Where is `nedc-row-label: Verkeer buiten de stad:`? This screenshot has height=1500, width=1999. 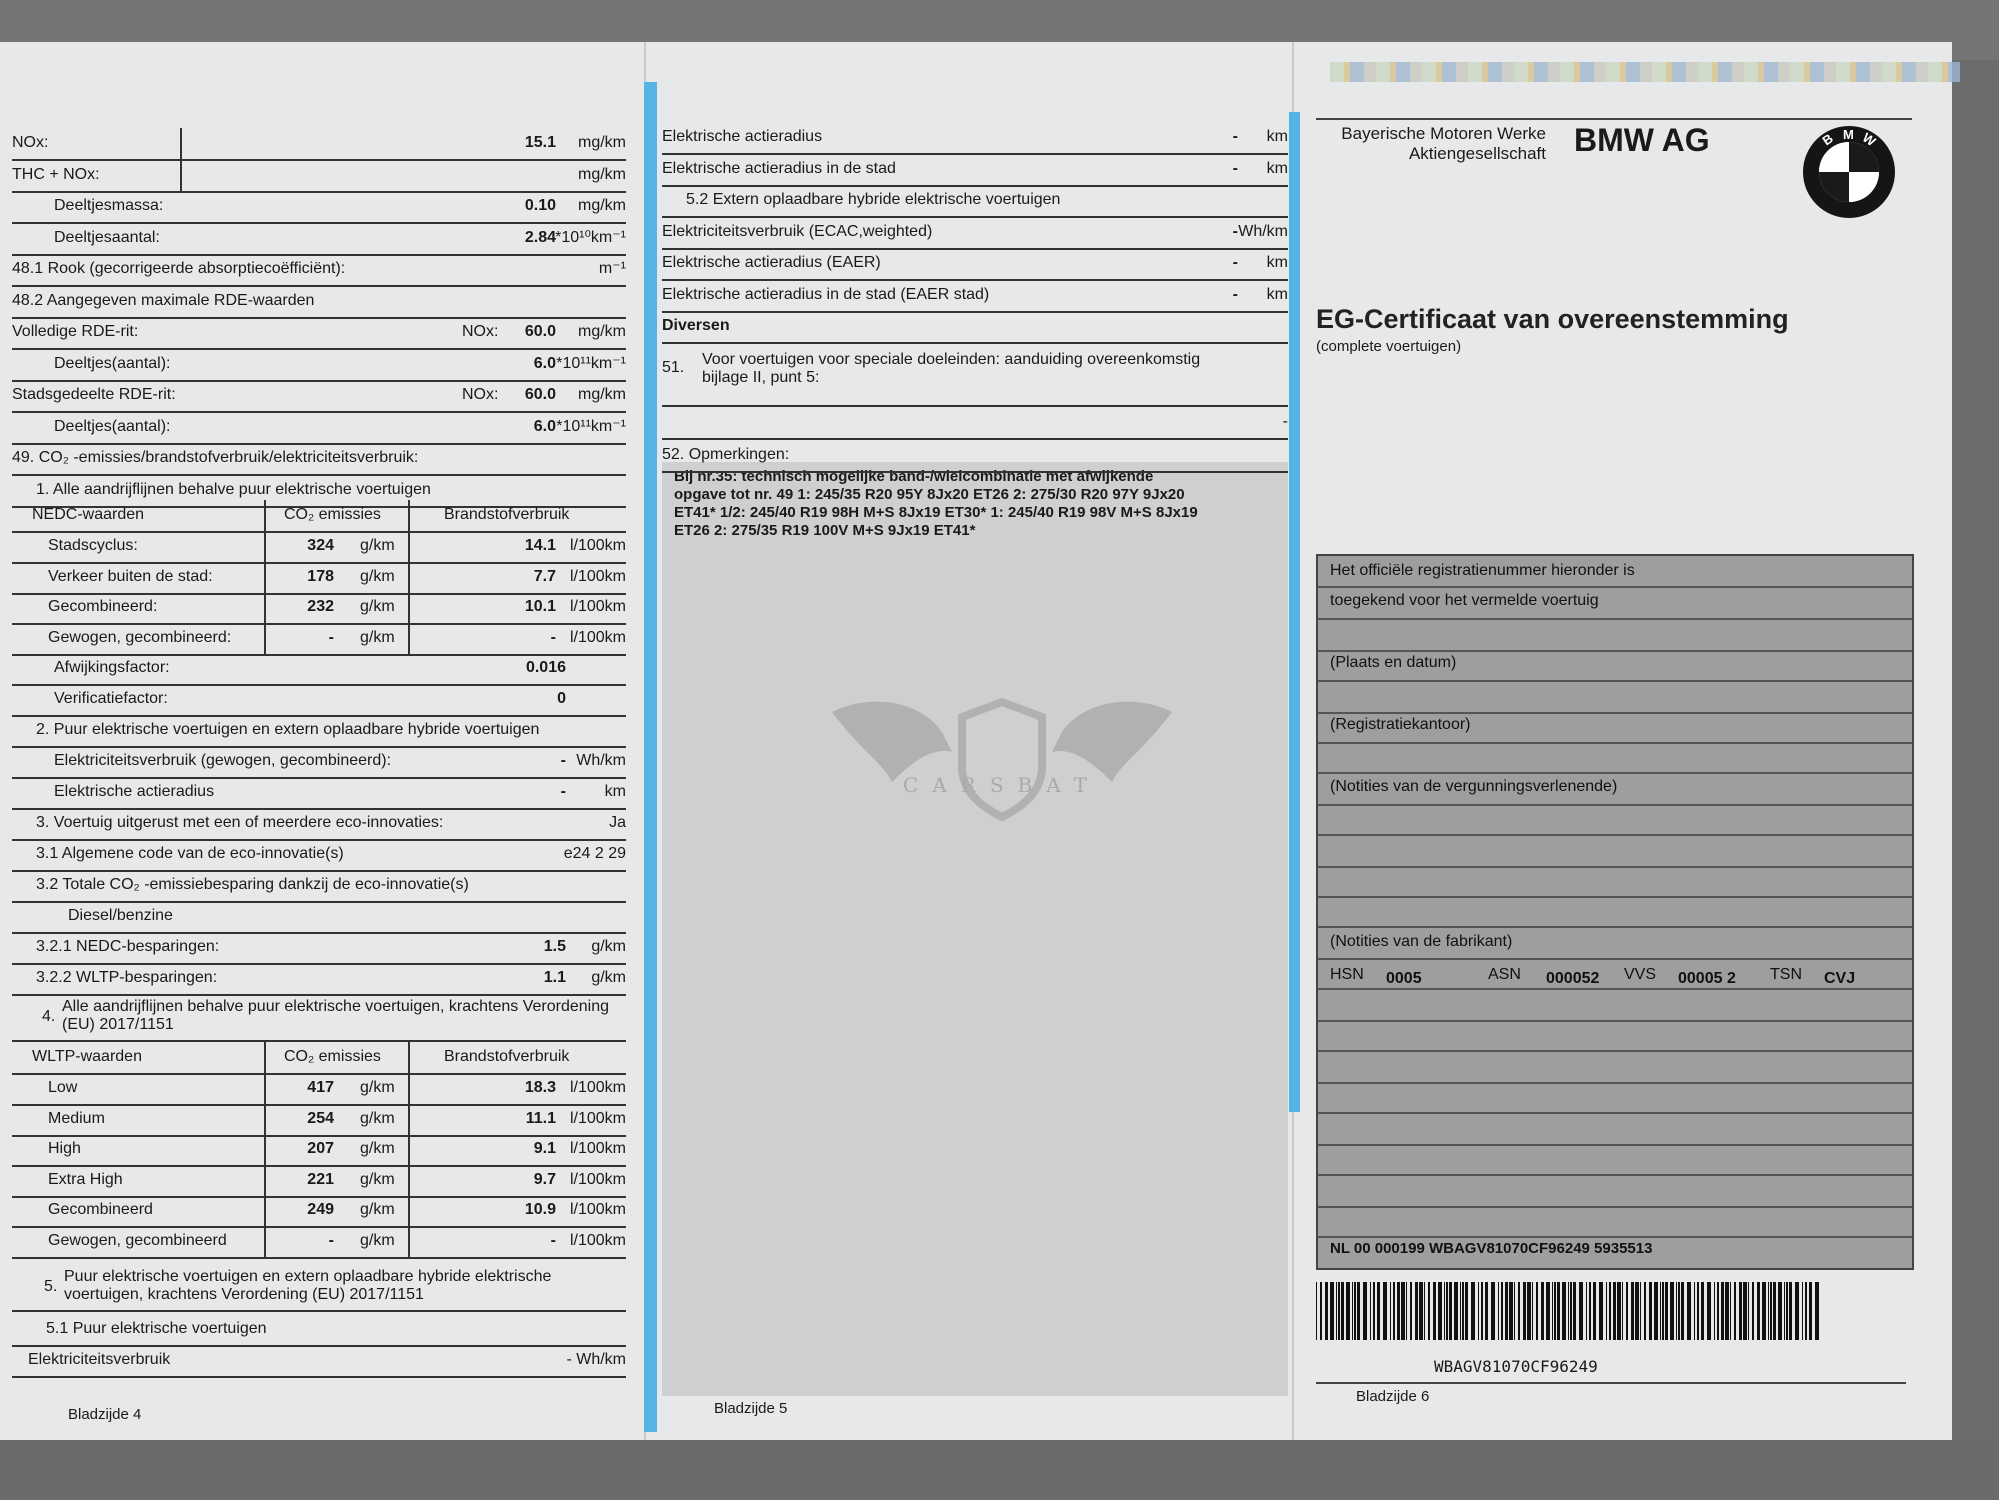 nedc-row-label: Verkeer buiten de stad: is located at coordinates (130, 576).